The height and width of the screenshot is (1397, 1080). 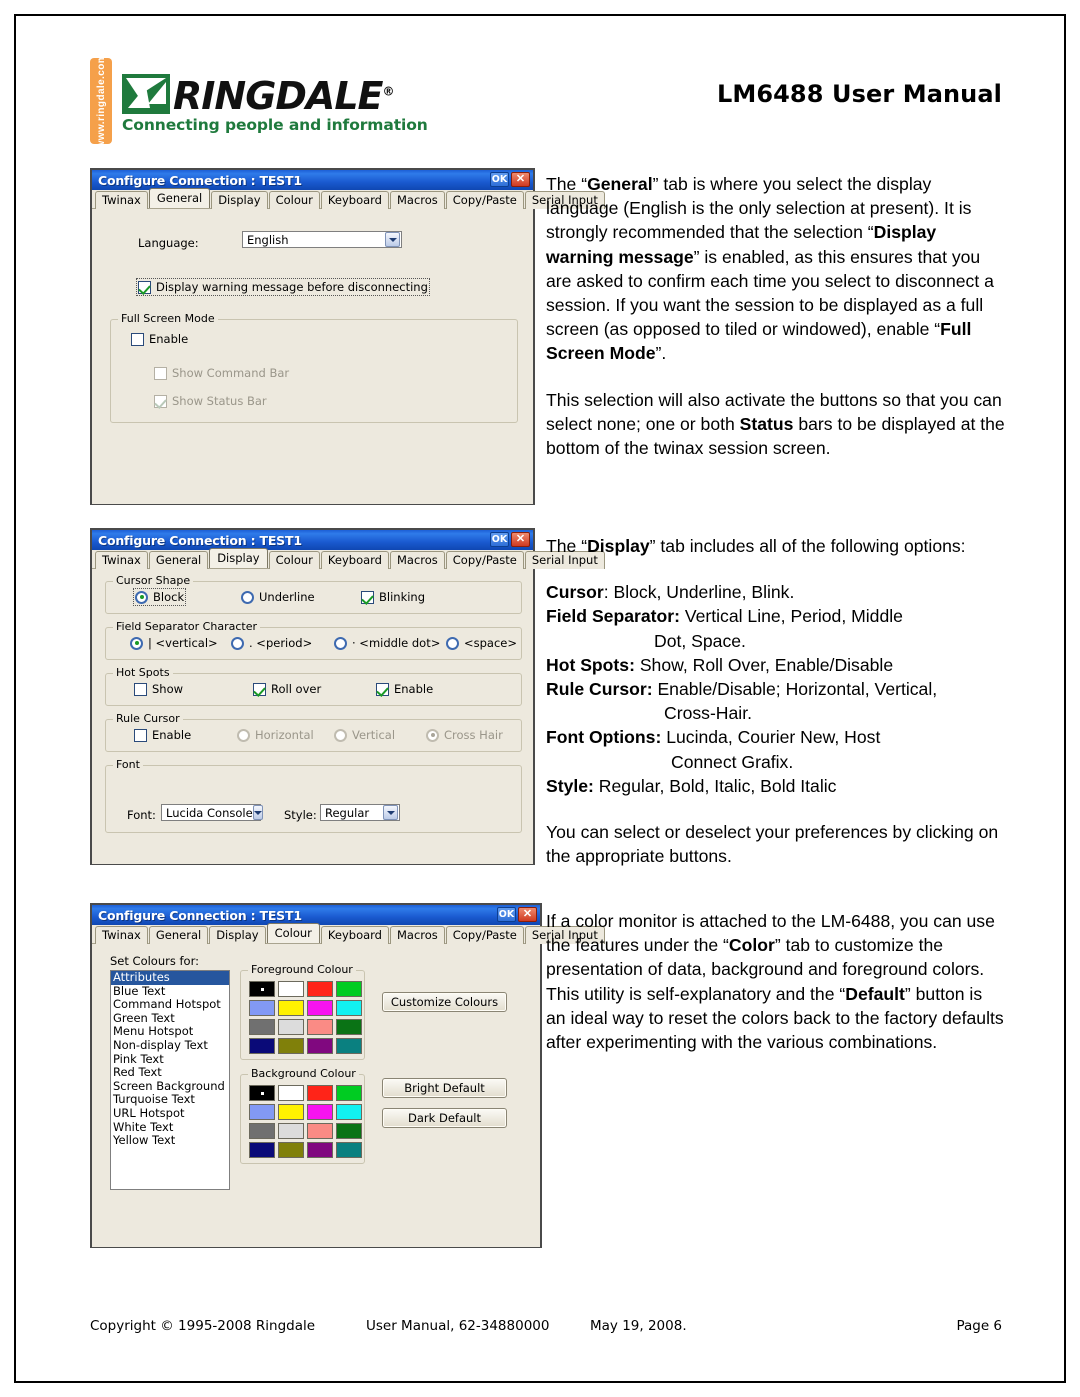 I want to click on show-command-bar-row: Show Command Bar, so click(x=221, y=373).